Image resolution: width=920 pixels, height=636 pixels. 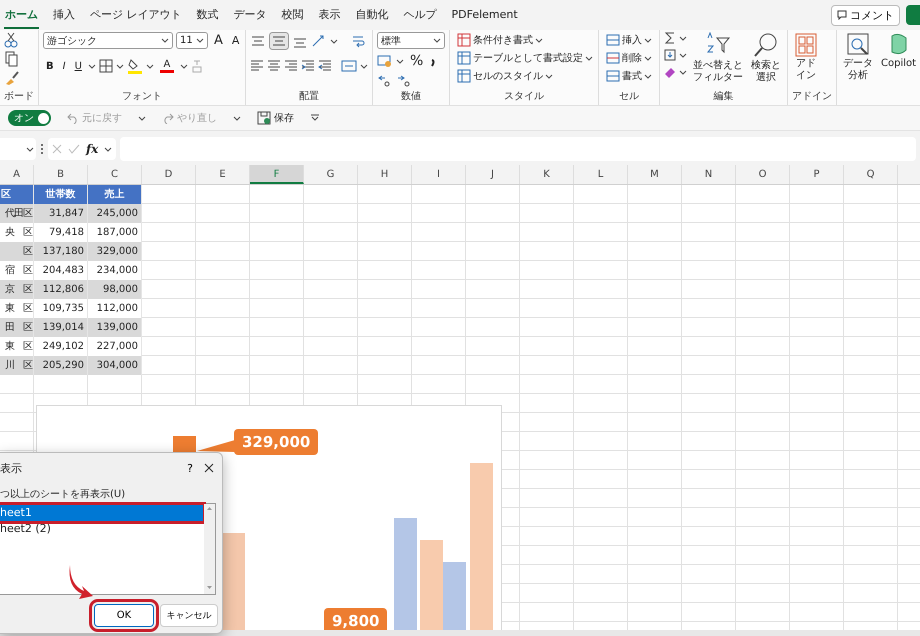 I want to click on table-cell: 234,000, so click(x=115, y=270).